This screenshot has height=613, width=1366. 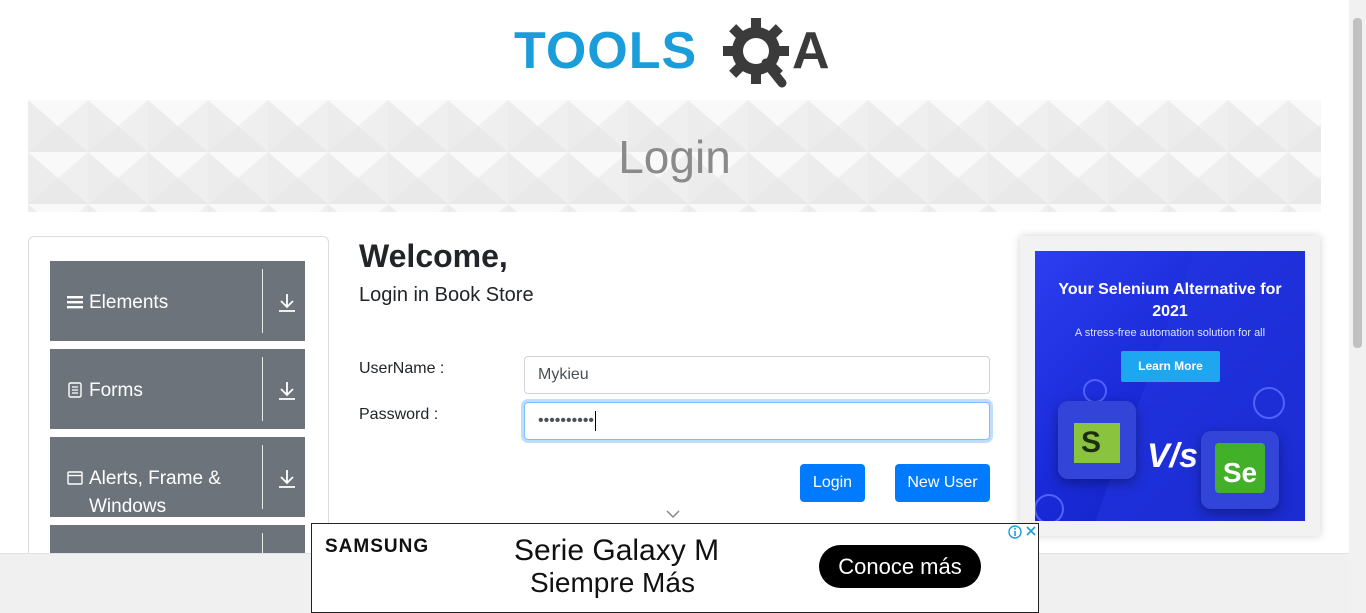 I want to click on toolsqa-logo: TOOLS A, so click(x=679, y=53).